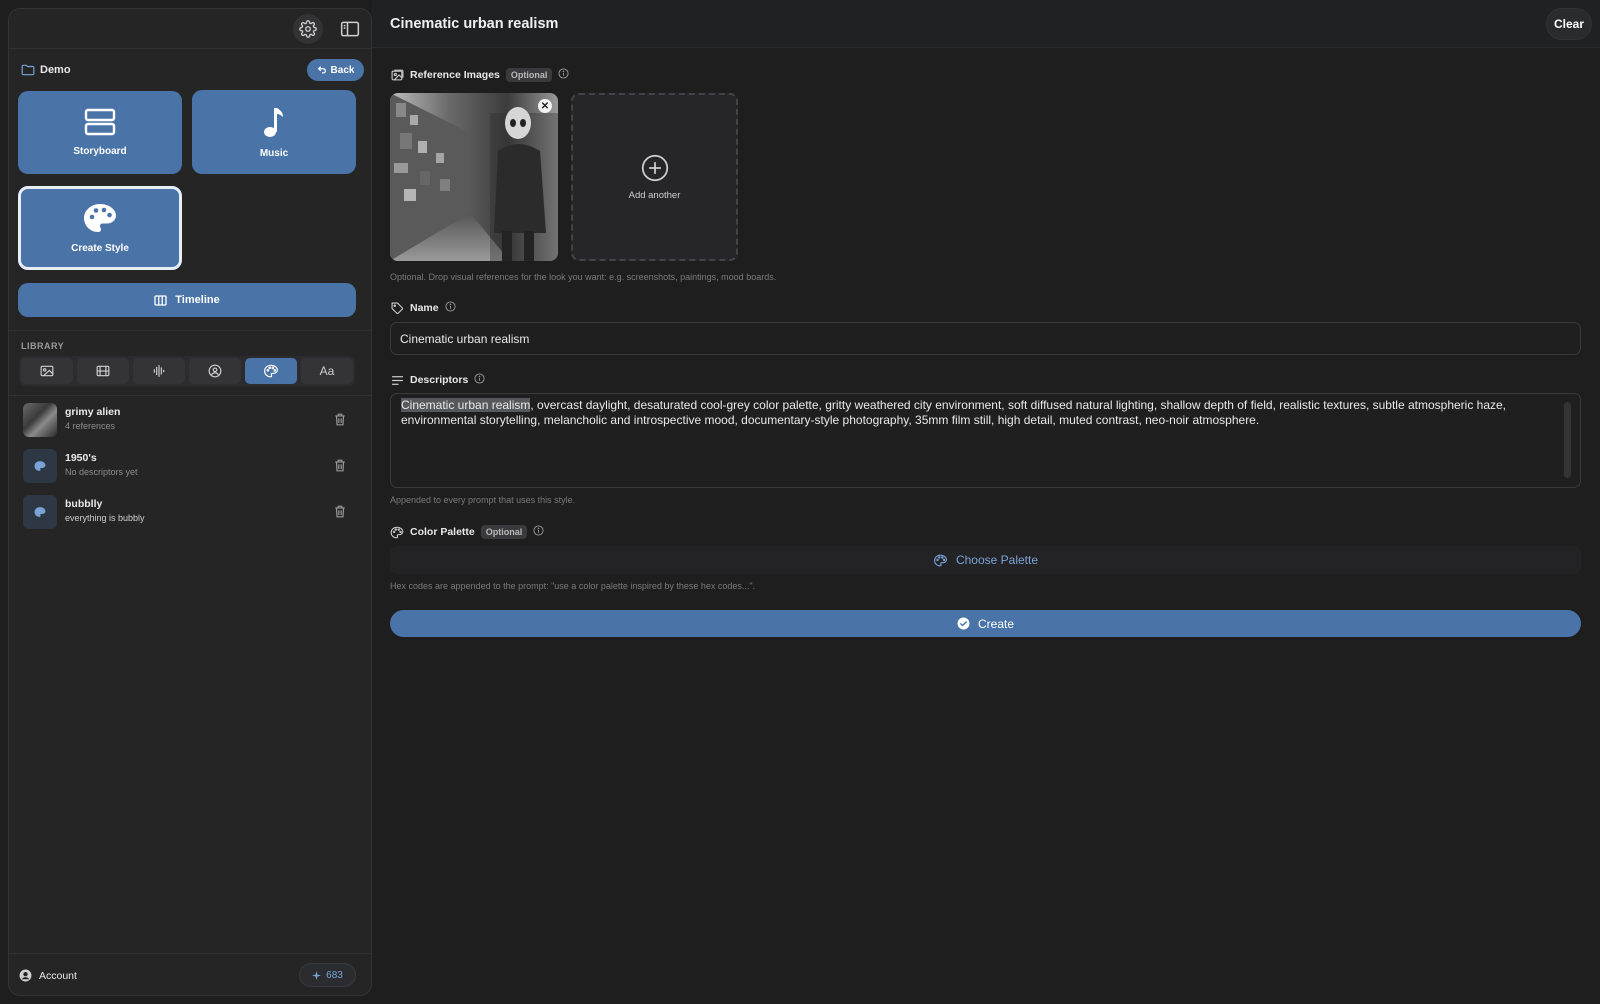 The image size is (1600, 1004). Describe the element at coordinates (190, 330) in the screenshot. I see `divider` at that location.